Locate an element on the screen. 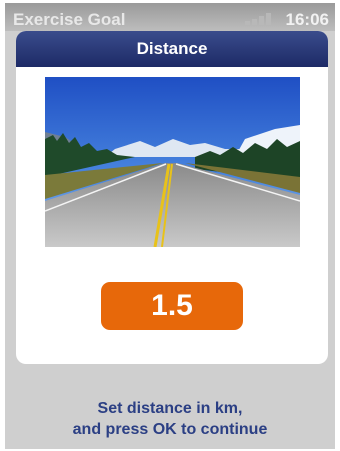 Image resolution: width=340 pixels, height=451 pixels. signal-strength-icon is located at coordinates (260, 19).